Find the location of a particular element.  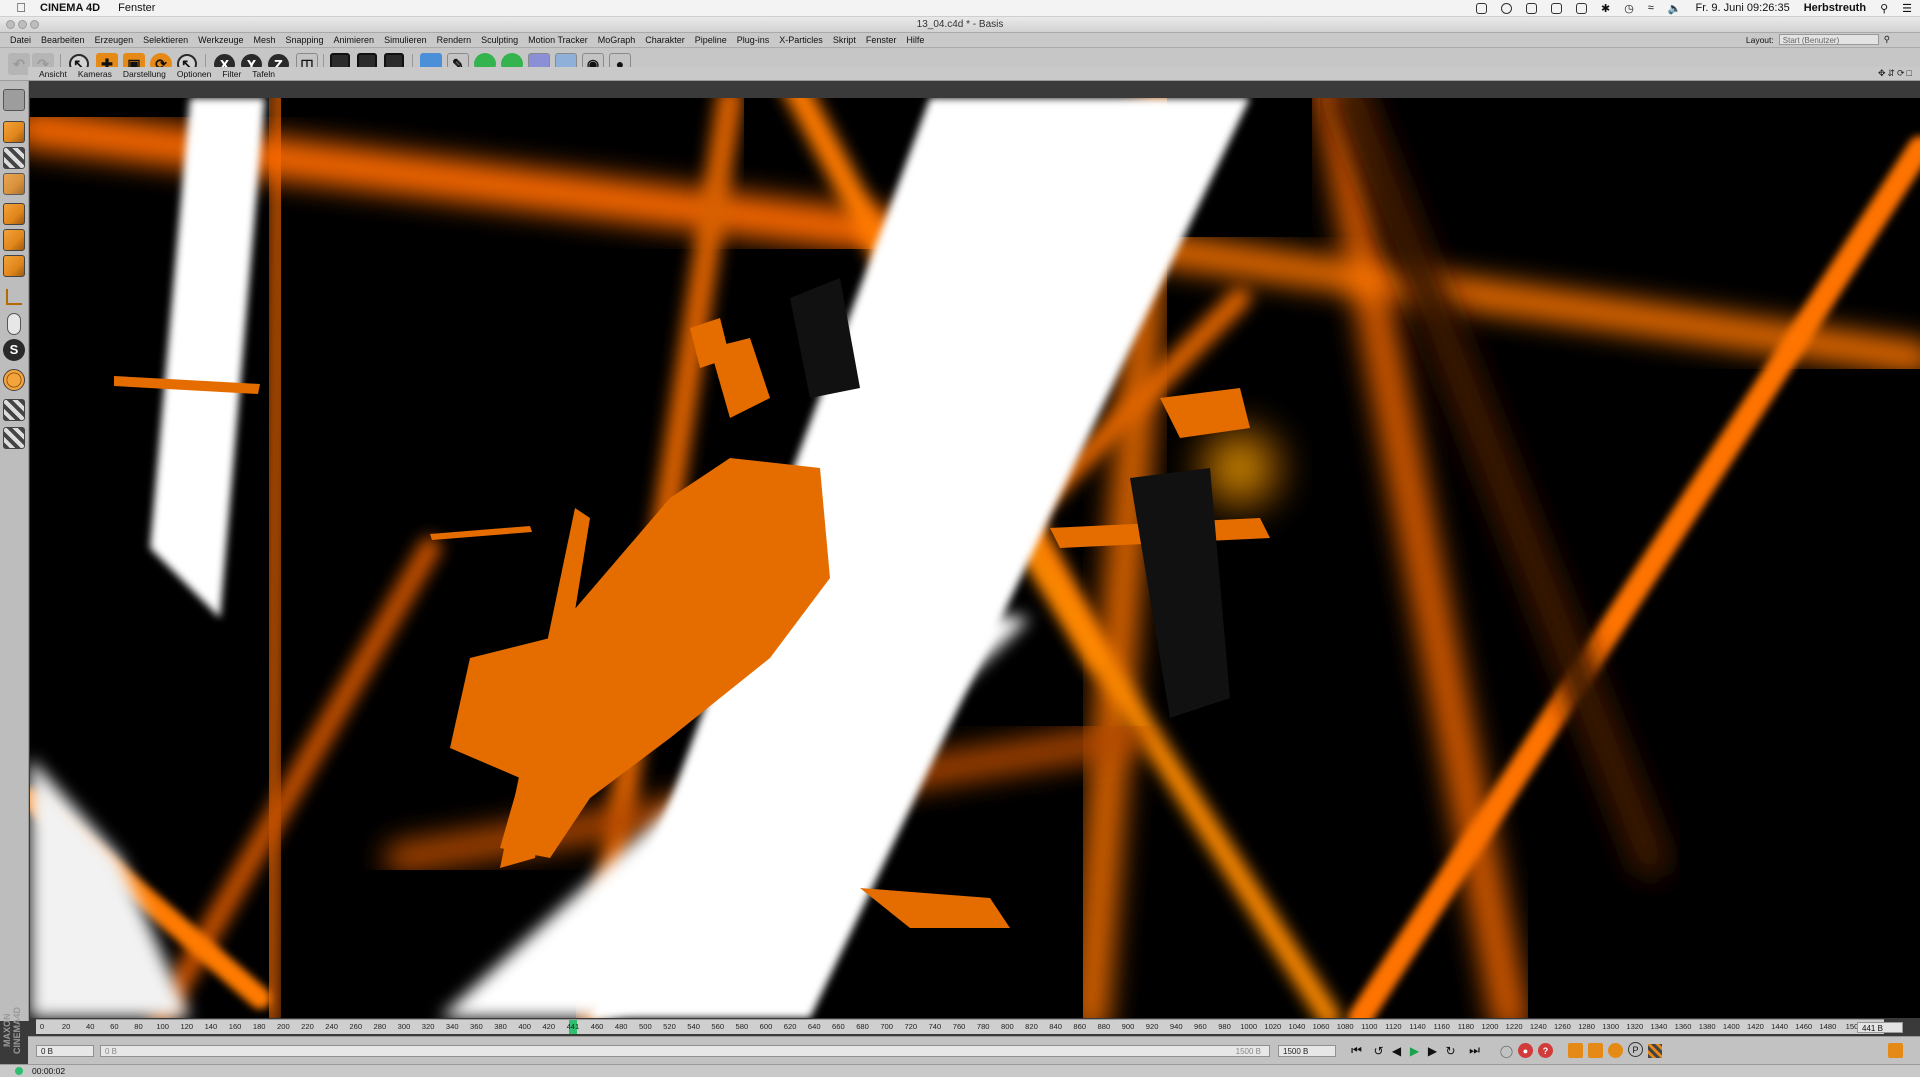

workplane-lock-icon is located at coordinates (14, 410).